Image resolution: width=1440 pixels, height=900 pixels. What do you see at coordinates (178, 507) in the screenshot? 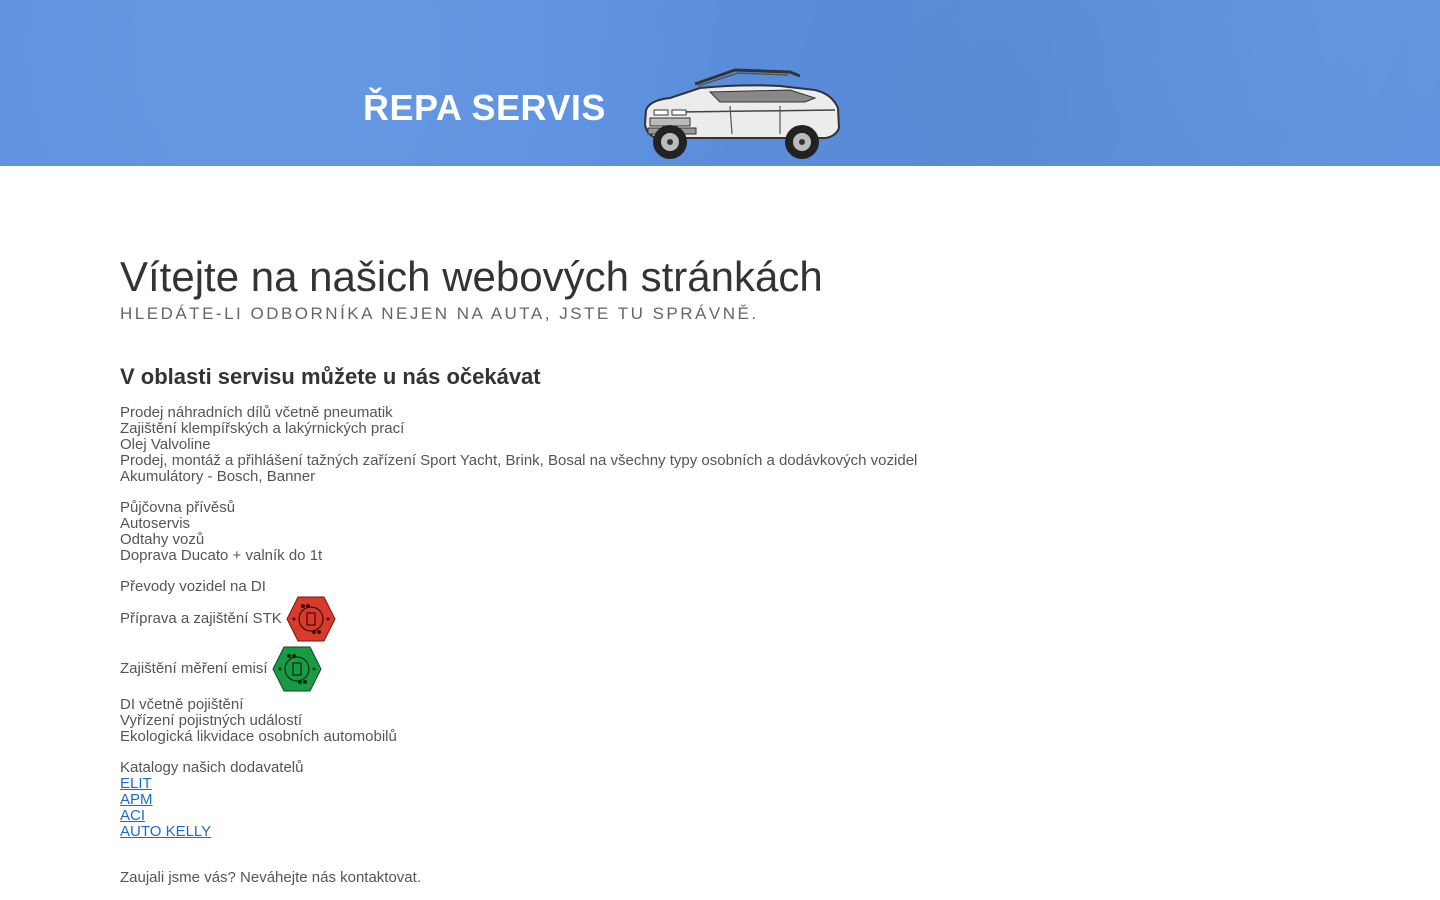
I see `service-item: Půjčovna přívěsů` at bounding box center [178, 507].